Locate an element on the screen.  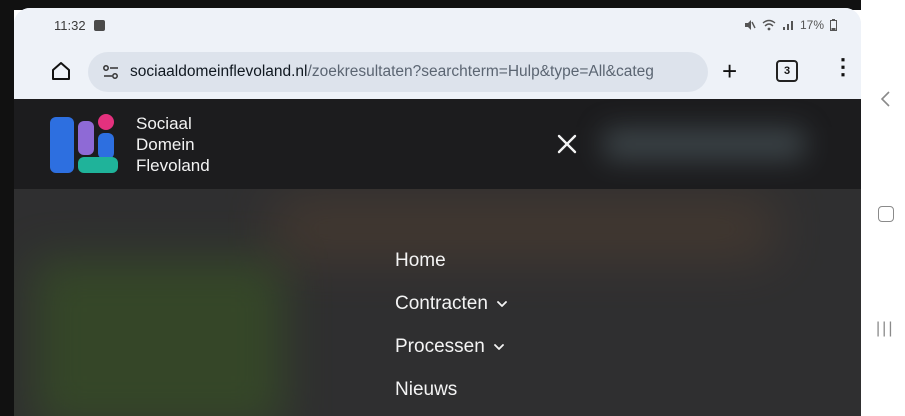
nav-item-home: Home is located at coordinates (451, 260).